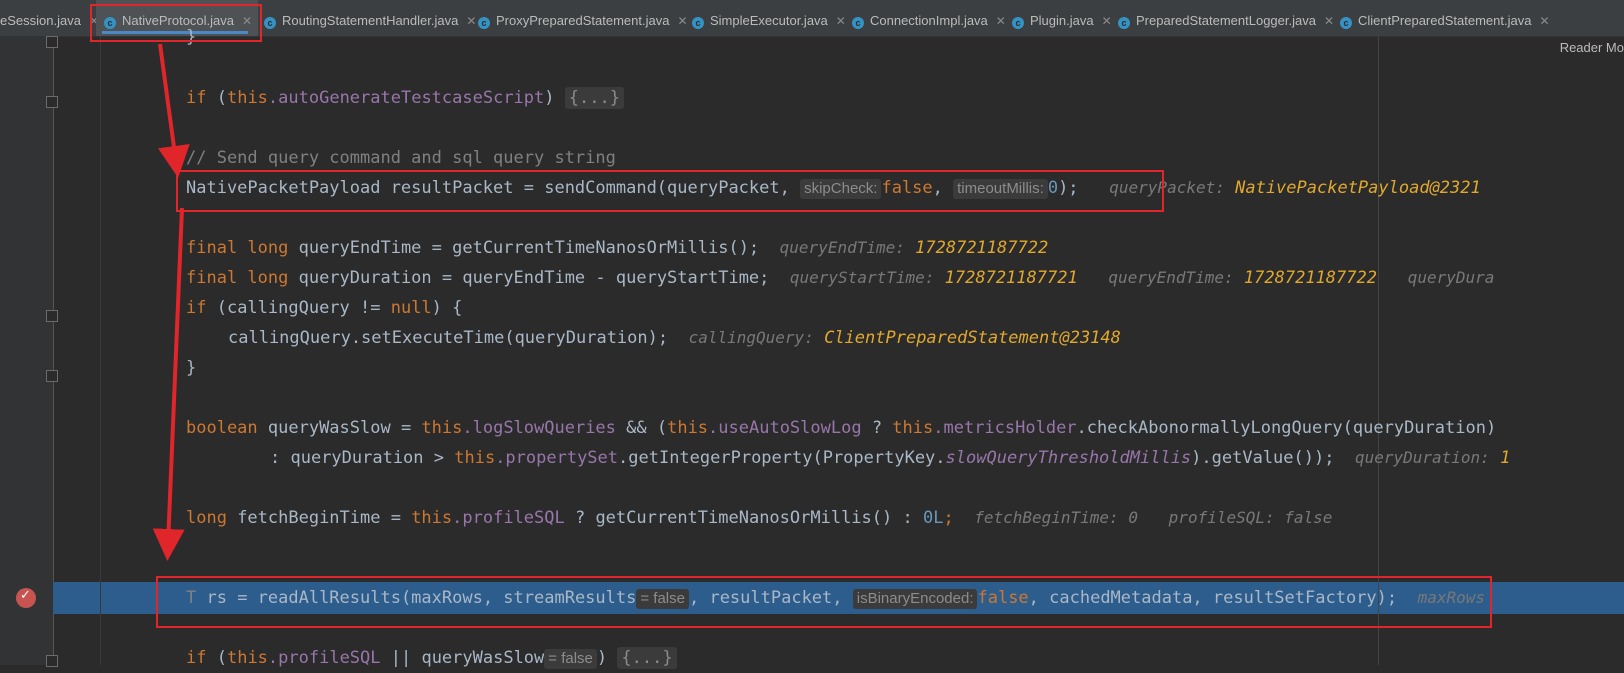 Image resolution: width=1624 pixels, height=673 pixels. I want to click on arrow-to-readallresults, so click(168, 384).